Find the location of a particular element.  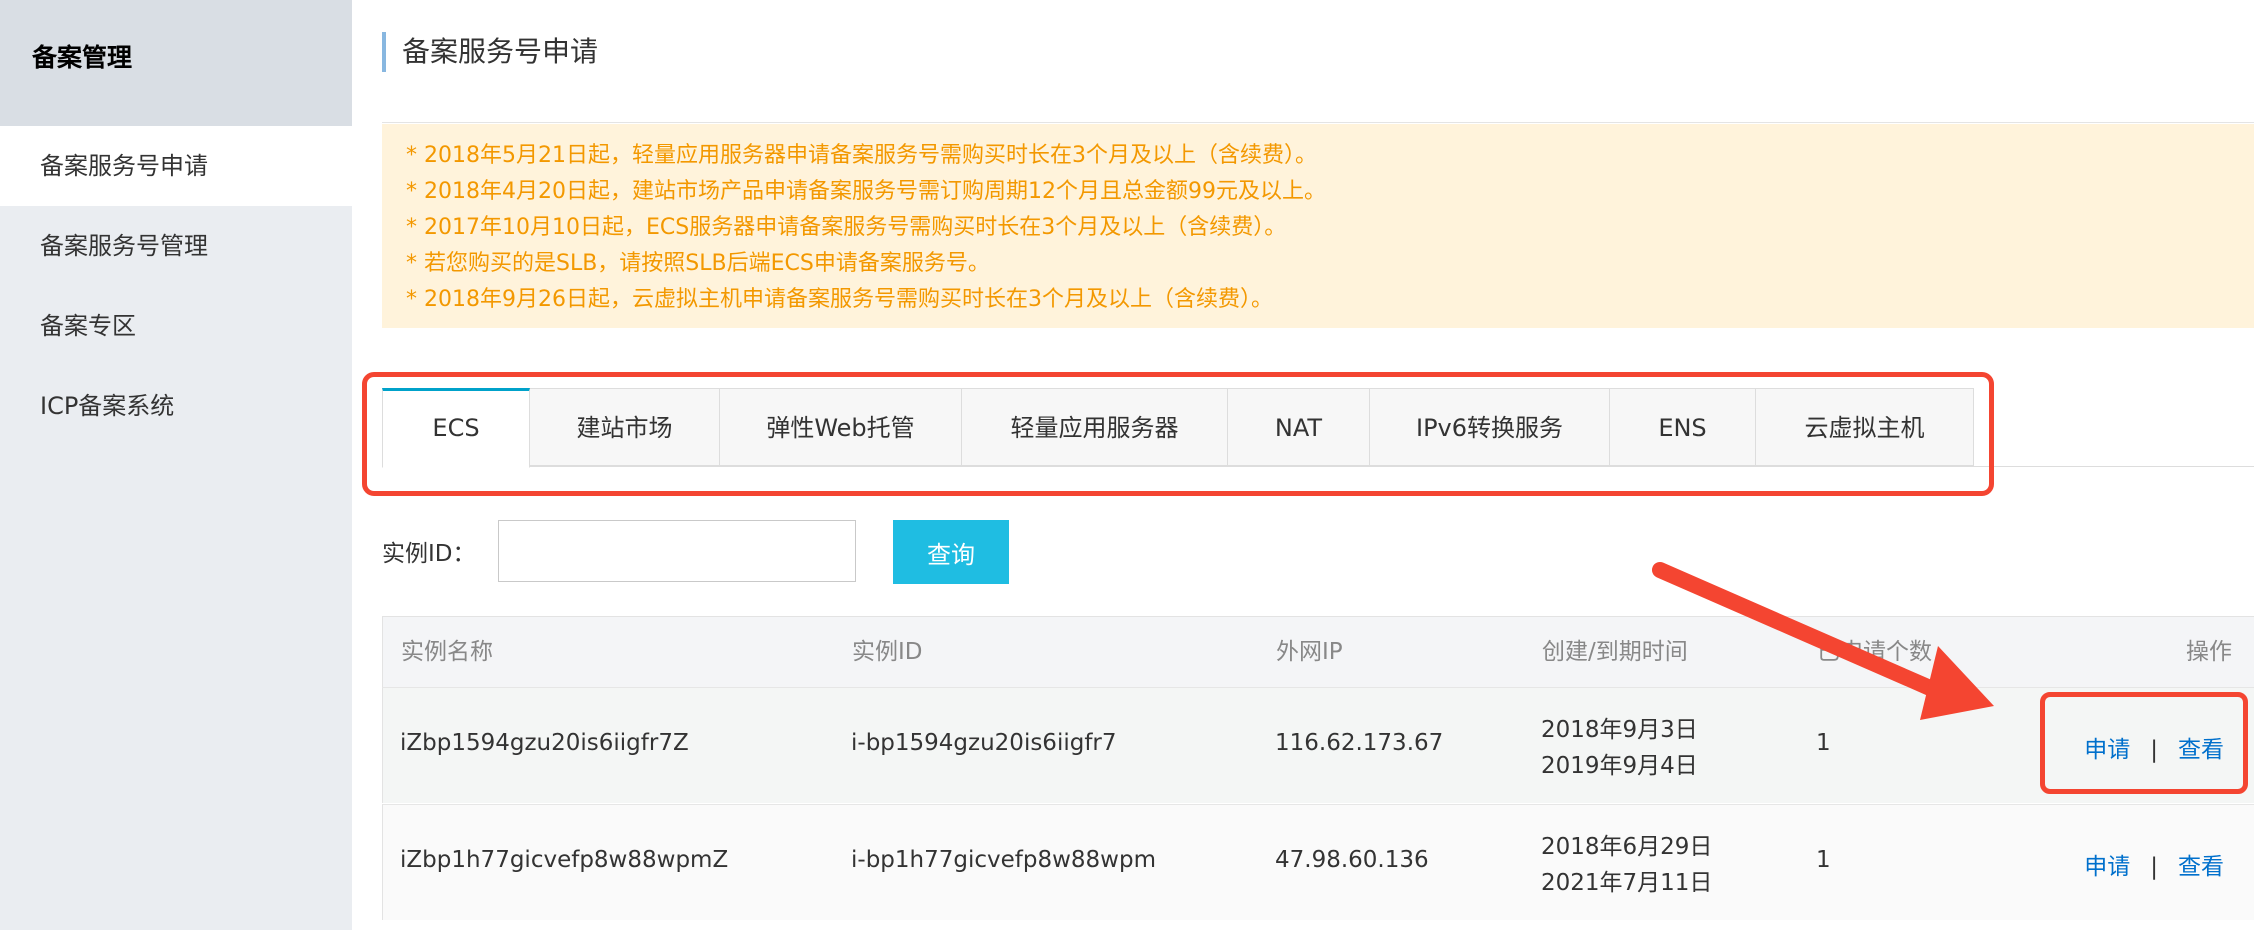

instance-name: iZbp1594gzu20is6iigfr7Z is located at coordinates (544, 743).